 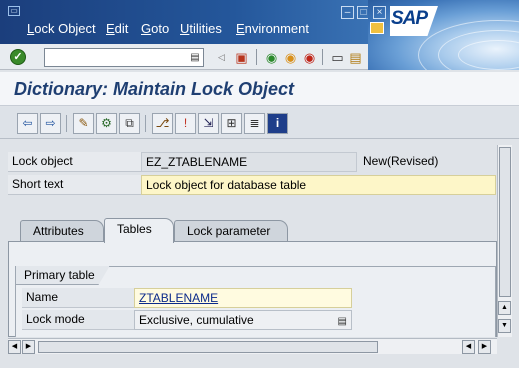 What do you see at coordinates (154, 89) in the screenshot?
I see `page-title: Dictionary: Maintain Lock Object` at bounding box center [154, 89].